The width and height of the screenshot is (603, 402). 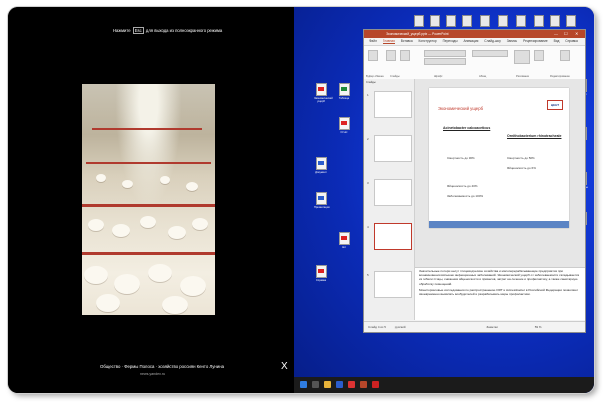 I want to click on desktop-file: Таблица, so click(x=344, y=91).